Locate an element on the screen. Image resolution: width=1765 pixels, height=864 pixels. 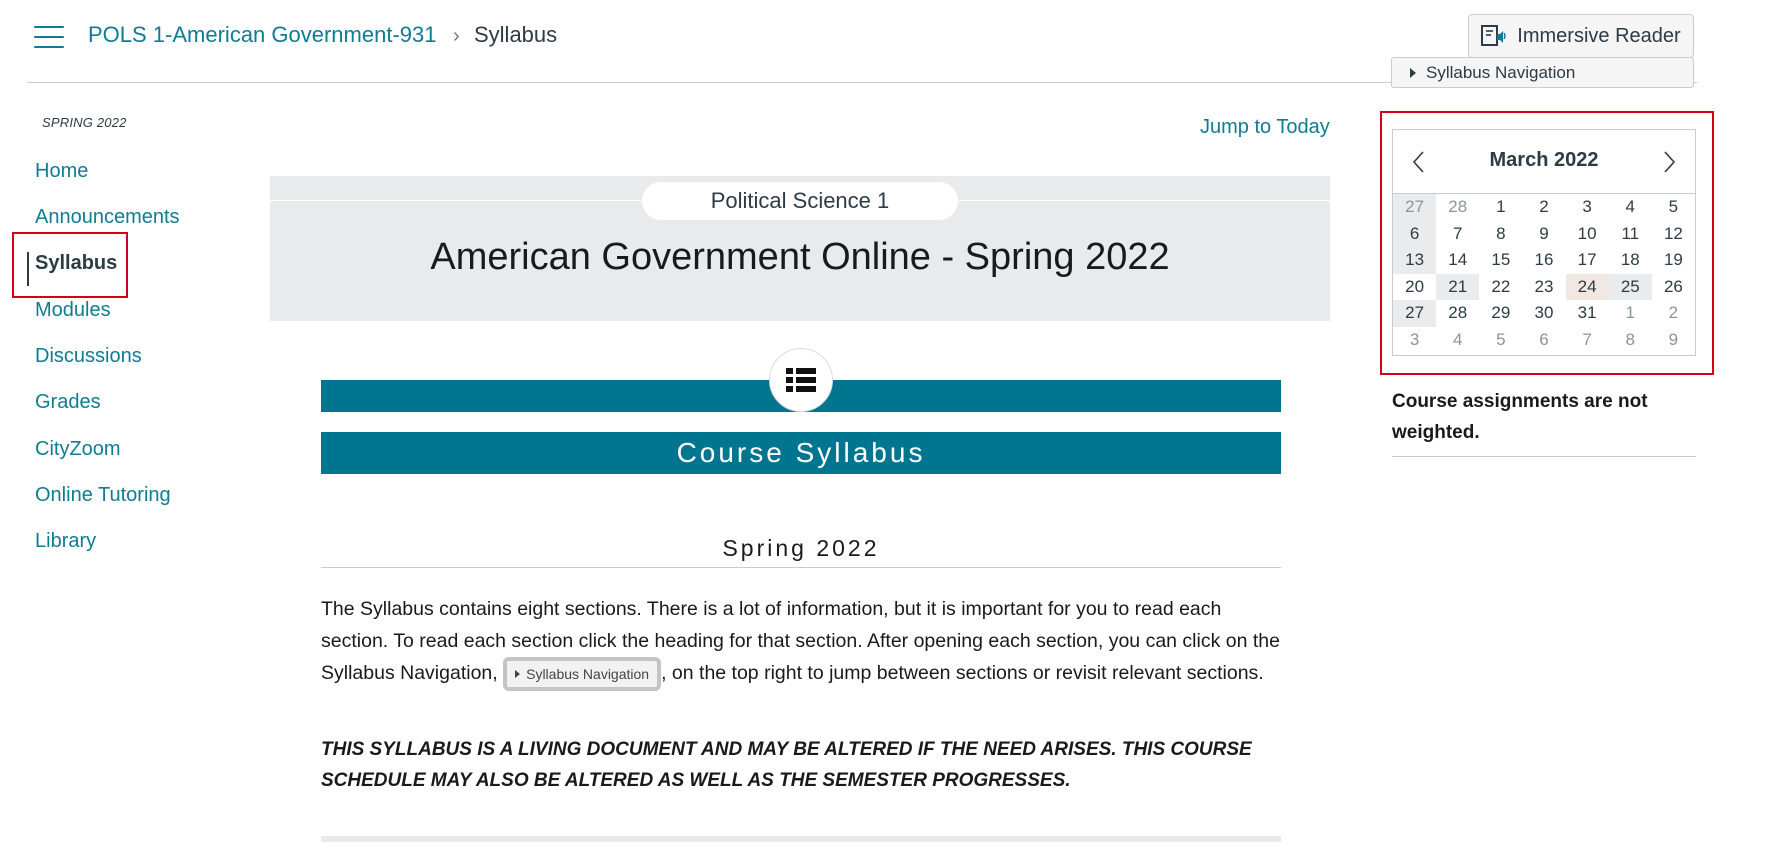
immersive-reader-button: Immersive Reader is located at coordinates (1581, 36).